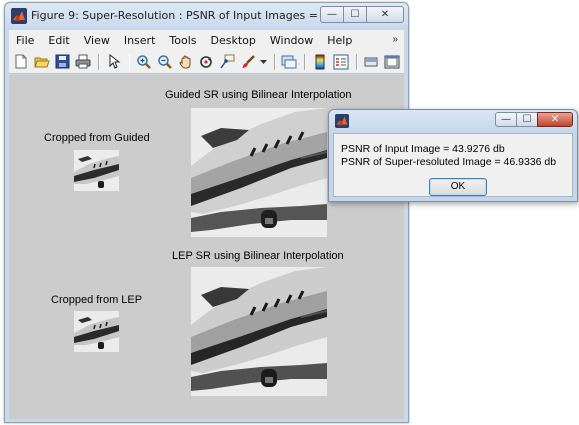 The height and width of the screenshot is (425, 579). What do you see at coordinates (320, 62) in the screenshot?
I see `colorbar-icon` at bounding box center [320, 62].